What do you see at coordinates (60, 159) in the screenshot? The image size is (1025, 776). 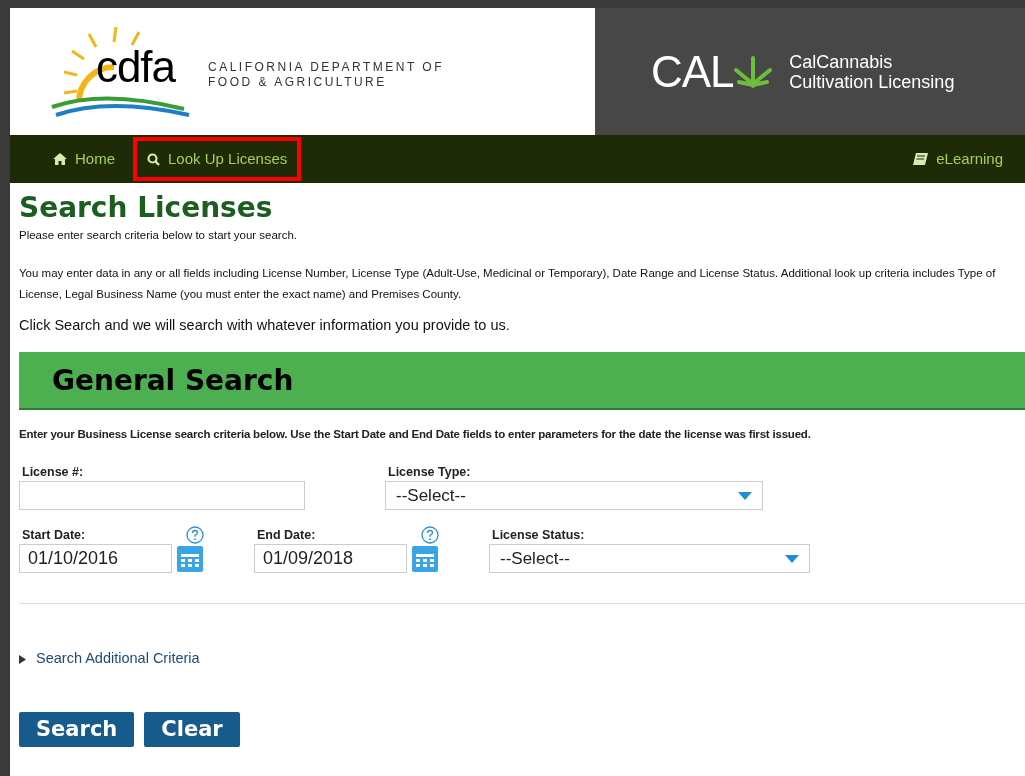 I see `home-icon` at bounding box center [60, 159].